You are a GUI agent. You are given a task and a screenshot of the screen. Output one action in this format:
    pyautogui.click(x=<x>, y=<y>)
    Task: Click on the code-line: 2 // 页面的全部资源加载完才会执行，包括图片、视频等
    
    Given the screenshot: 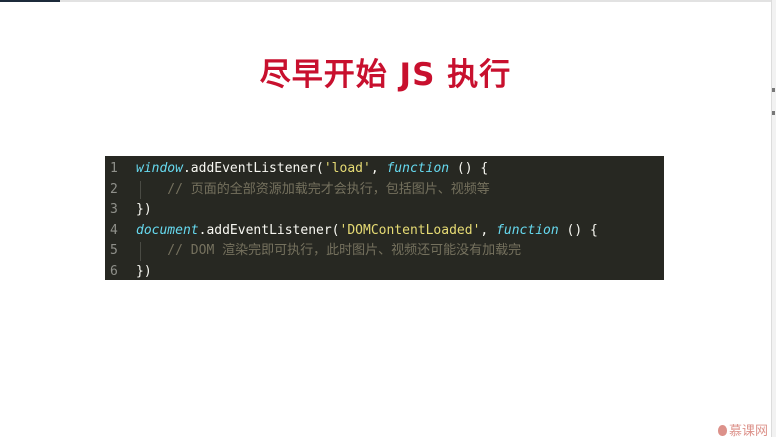 What is the action you would take?
    pyautogui.click(x=384, y=190)
    